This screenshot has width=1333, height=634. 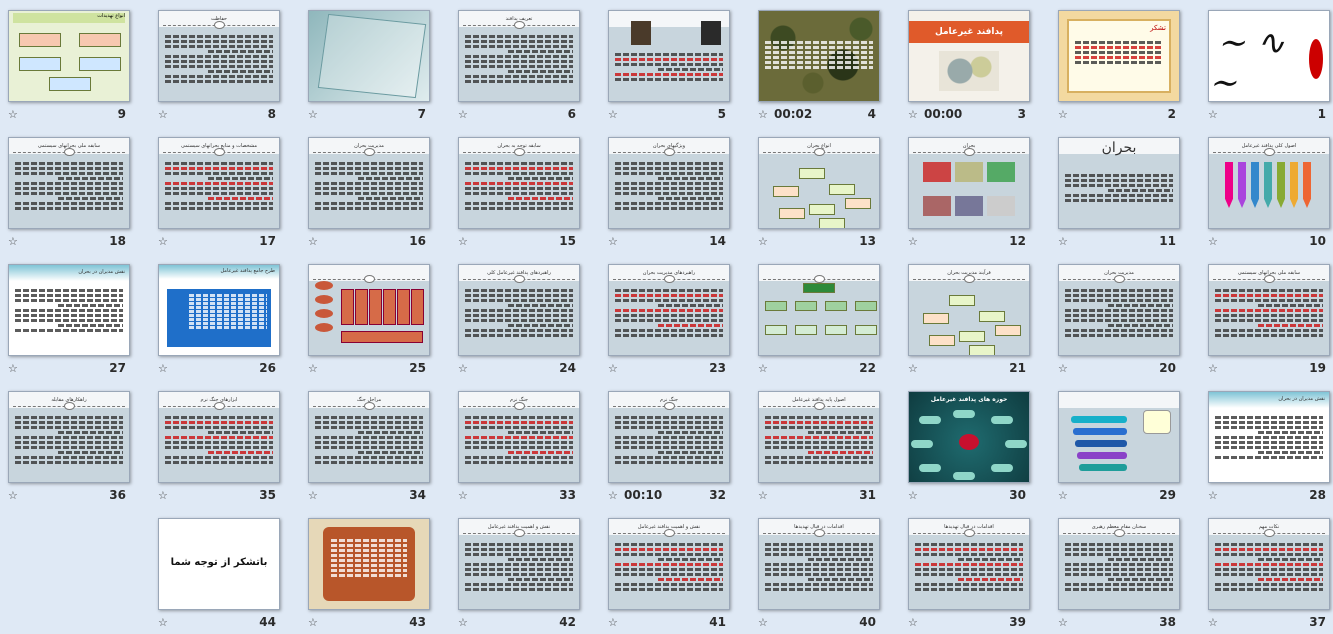 I want to click on slide-thumbnail: انواع تهدیدات, so click(x=69, y=56).